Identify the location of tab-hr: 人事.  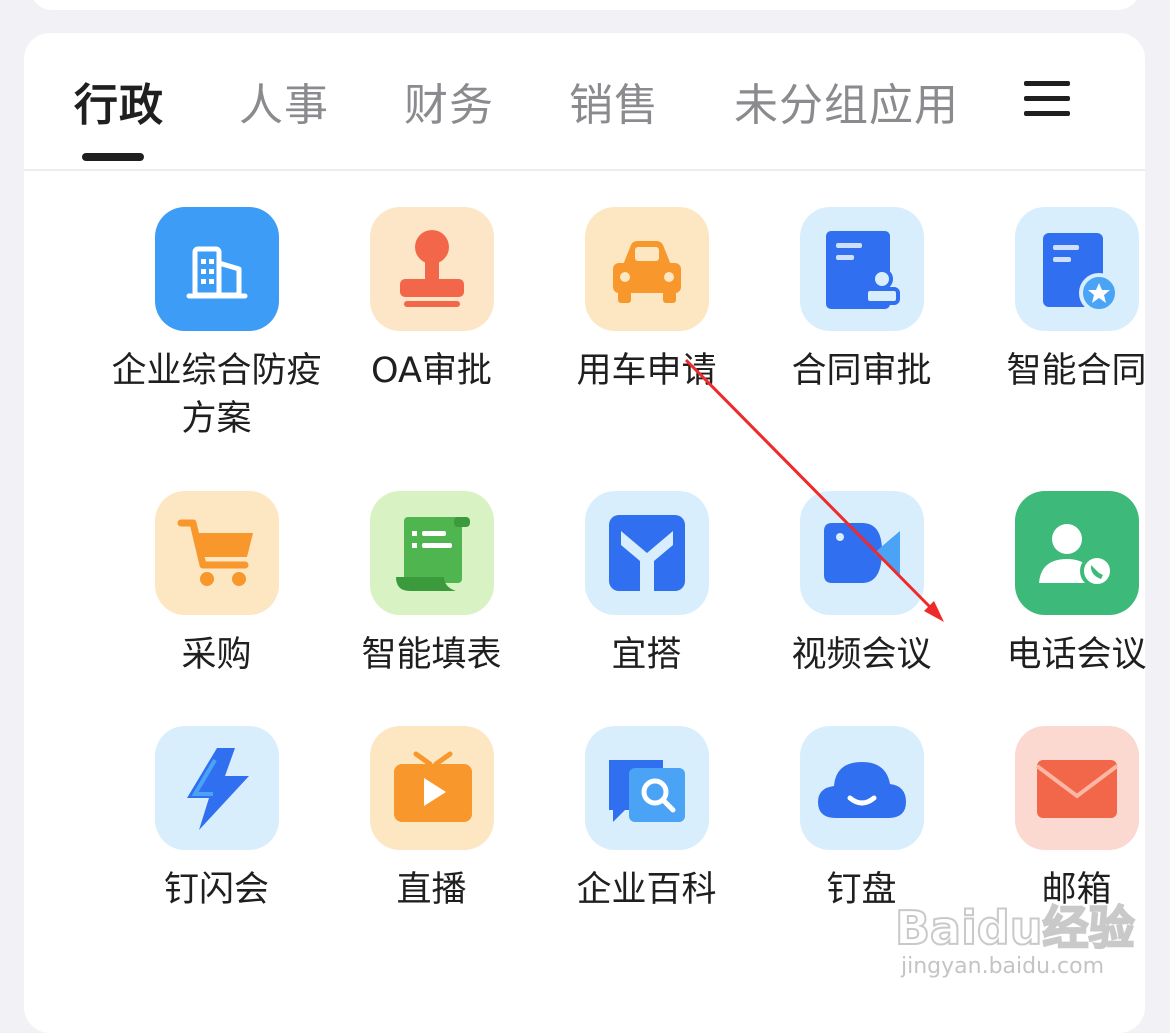
(284, 101).